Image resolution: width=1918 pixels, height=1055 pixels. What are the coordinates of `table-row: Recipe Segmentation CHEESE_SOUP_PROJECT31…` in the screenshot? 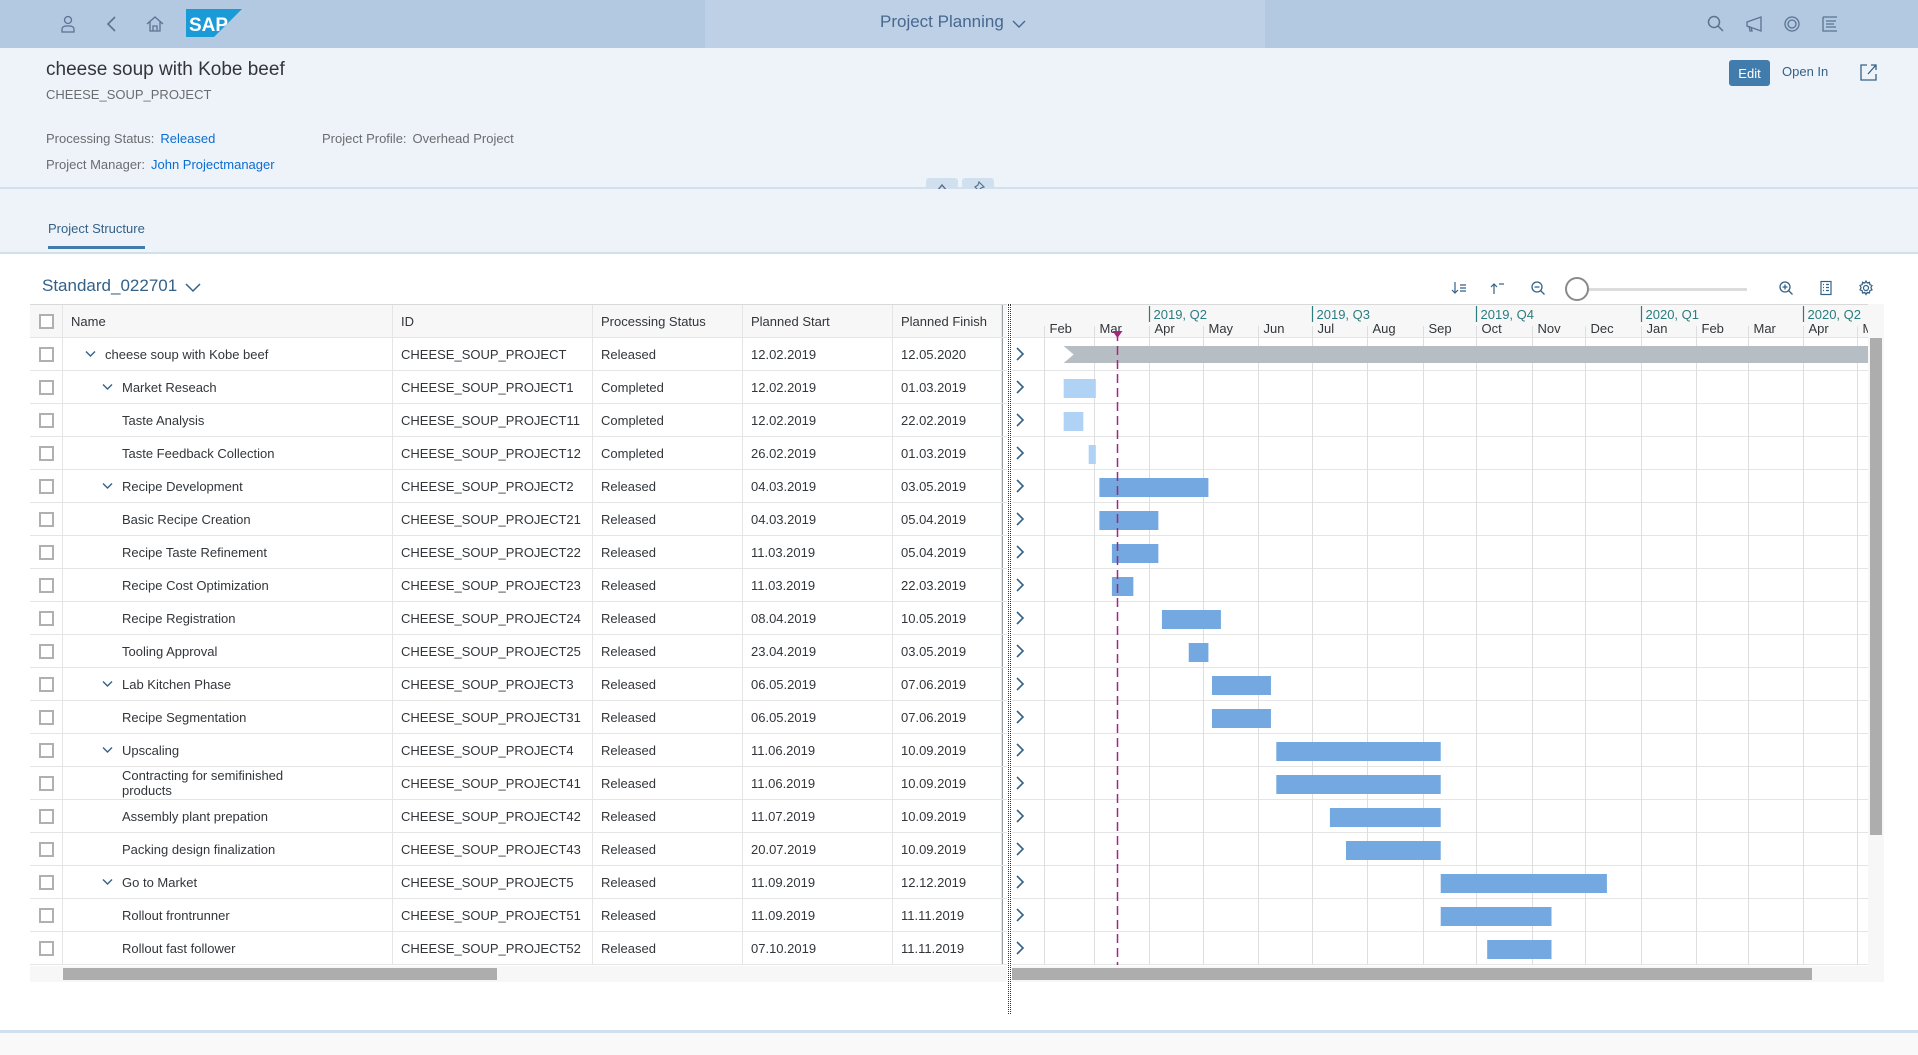 It's located at (527, 717).